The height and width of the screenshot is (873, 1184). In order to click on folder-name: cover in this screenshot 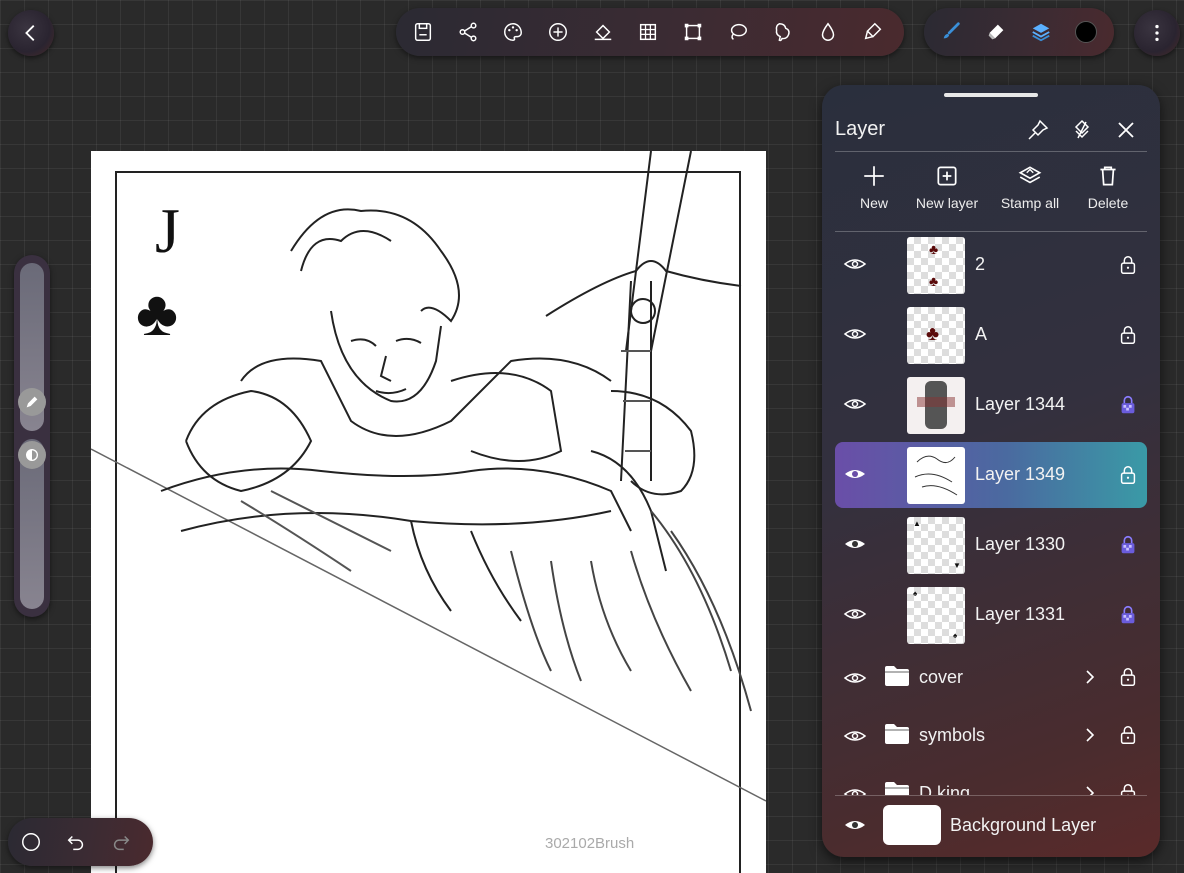, I will do `click(941, 677)`.